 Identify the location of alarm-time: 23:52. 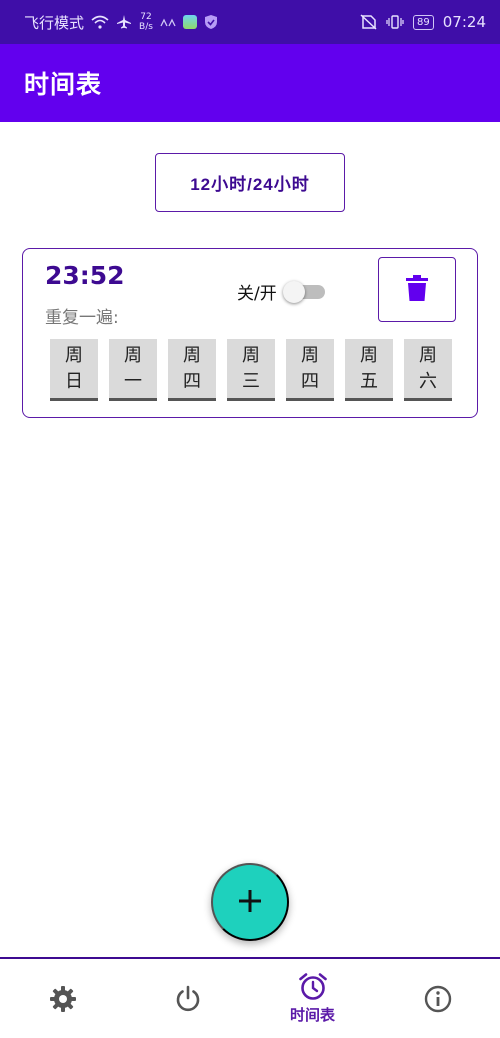
(85, 275).